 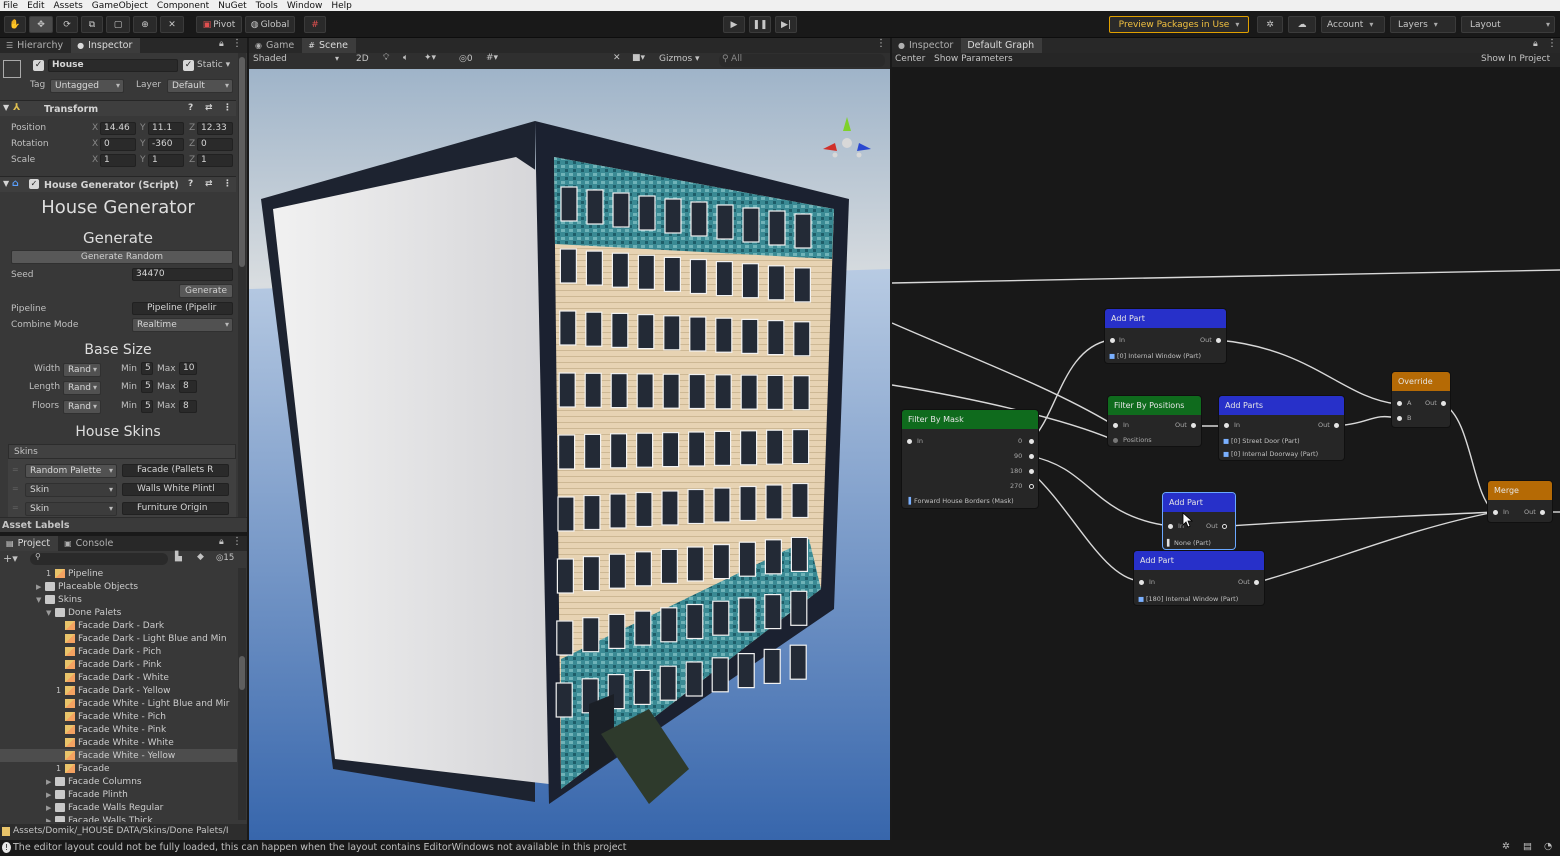 What do you see at coordinates (1192, 599) in the screenshot?
I see `node-param: [180] Internal Window (Part)` at bounding box center [1192, 599].